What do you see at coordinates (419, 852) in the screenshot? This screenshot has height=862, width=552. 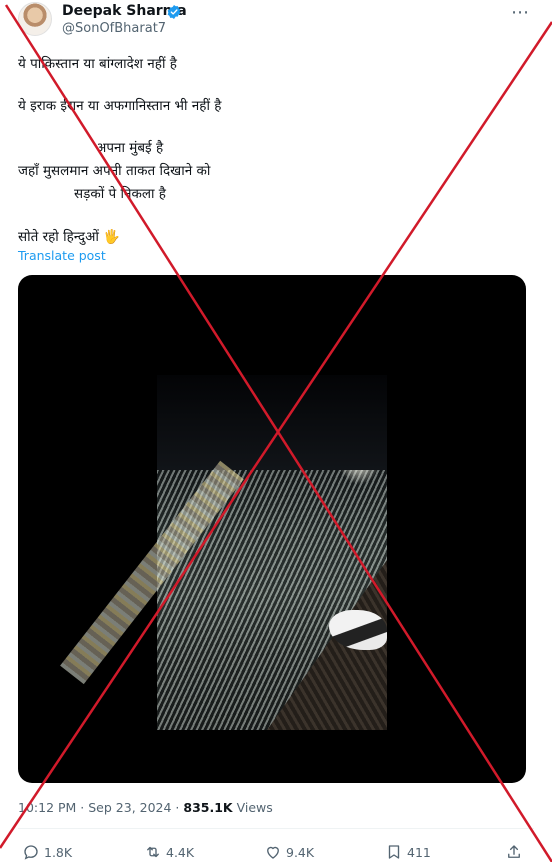 I see `bookmark-count: 411` at bounding box center [419, 852].